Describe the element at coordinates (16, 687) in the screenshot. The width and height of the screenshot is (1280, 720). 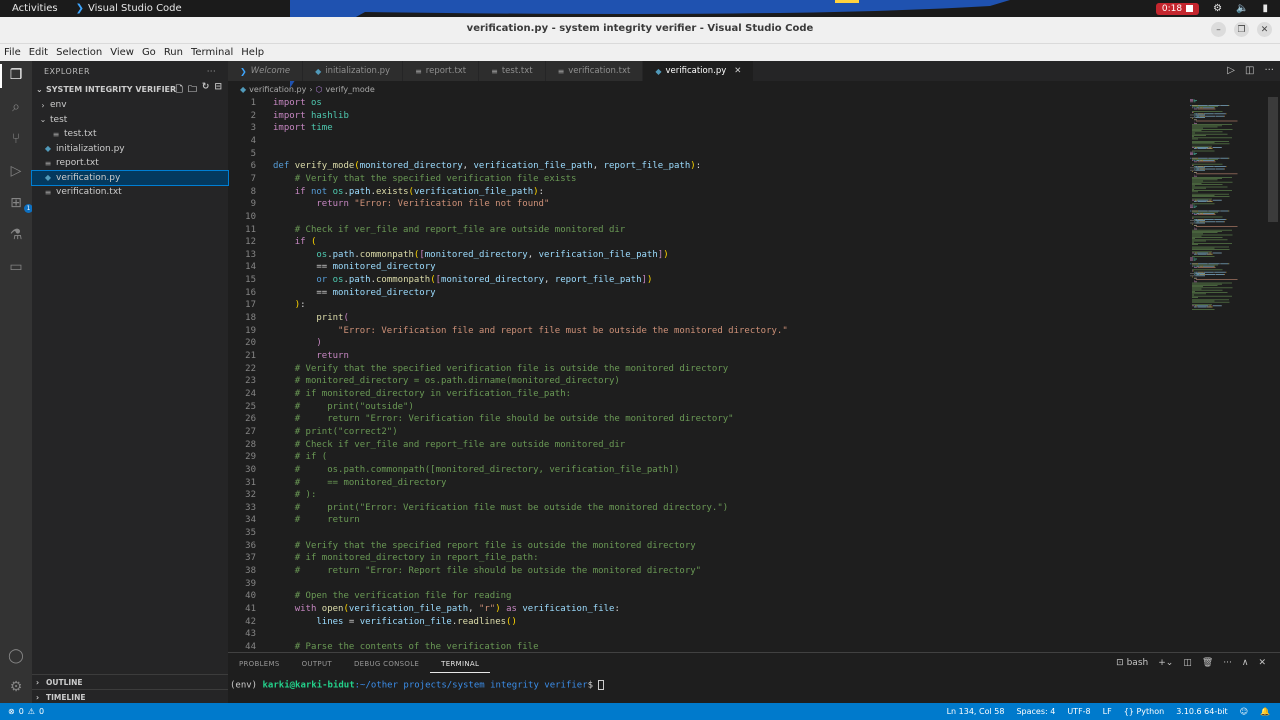
I see `settings-gear-icon: ⚙` at that location.